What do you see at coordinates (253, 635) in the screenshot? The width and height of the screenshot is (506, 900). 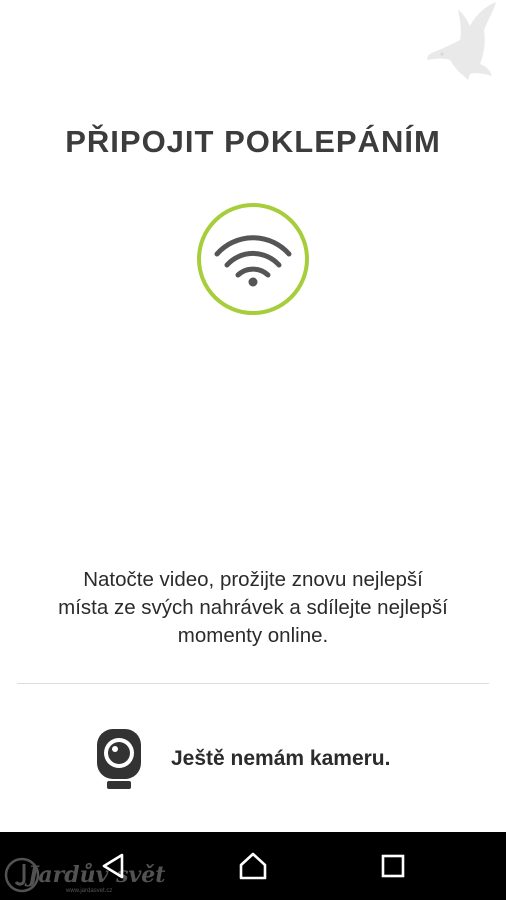 I see `description-line-3: momenty online.` at bounding box center [253, 635].